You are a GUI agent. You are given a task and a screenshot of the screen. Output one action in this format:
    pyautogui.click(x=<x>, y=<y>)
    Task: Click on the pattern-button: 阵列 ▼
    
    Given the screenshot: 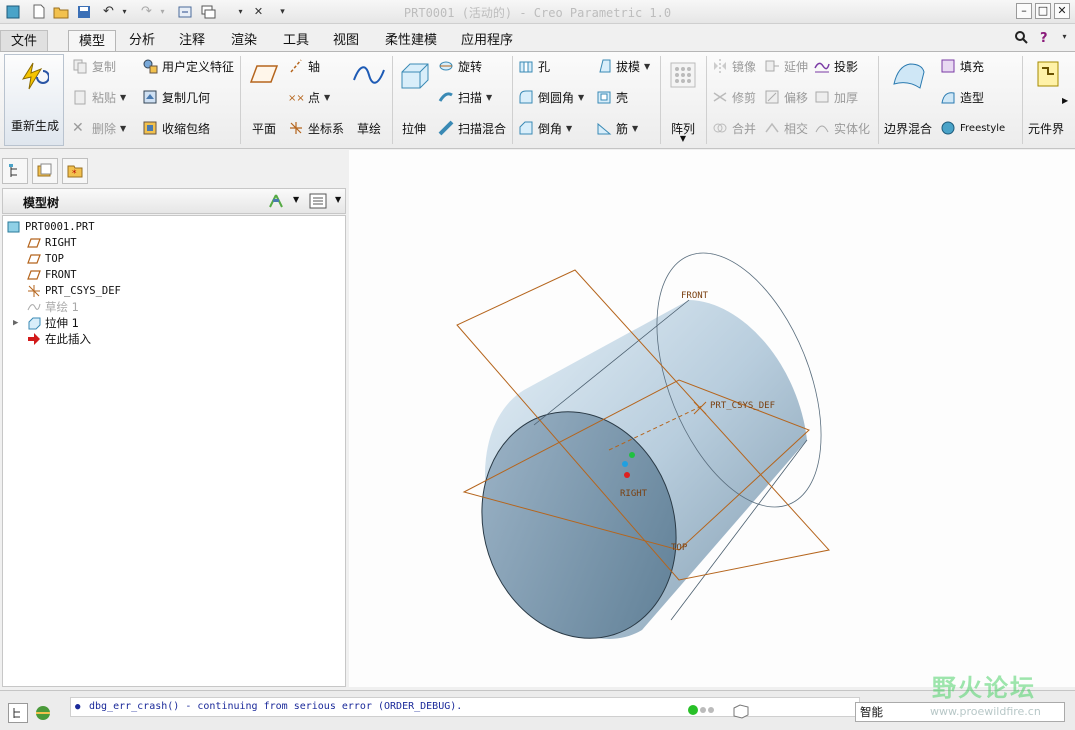 What is the action you would take?
    pyautogui.click(x=683, y=100)
    